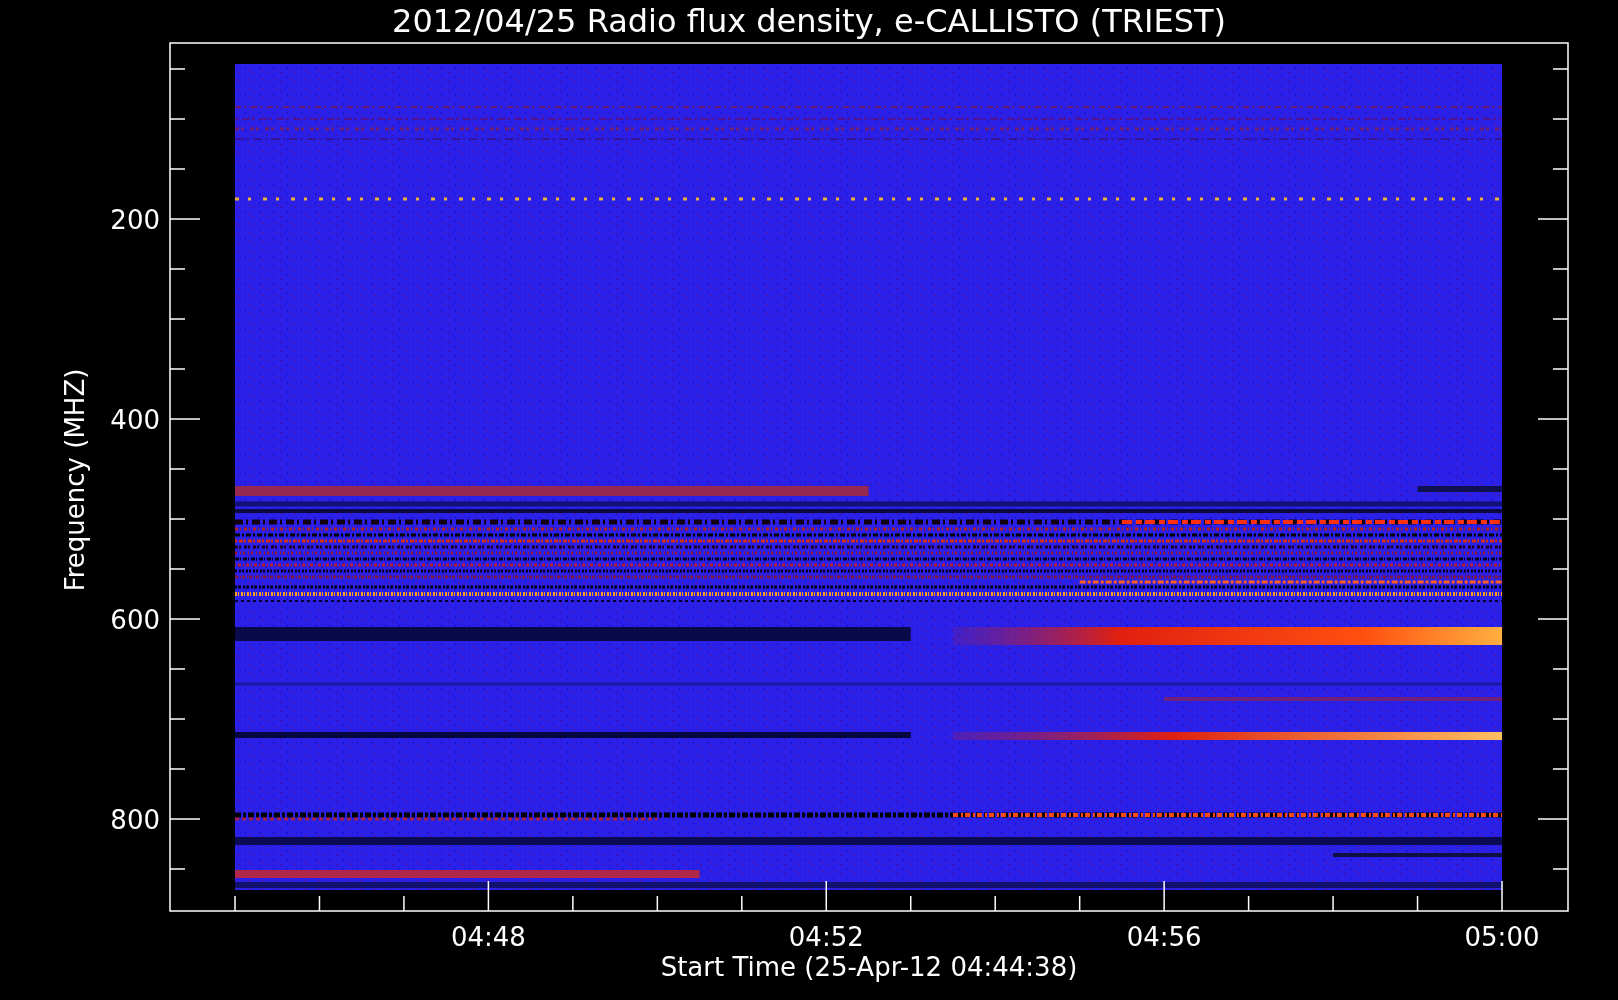  What do you see at coordinates (1502, 937) in the screenshot?
I see `tick-label: 05:00` at bounding box center [1502, 937].